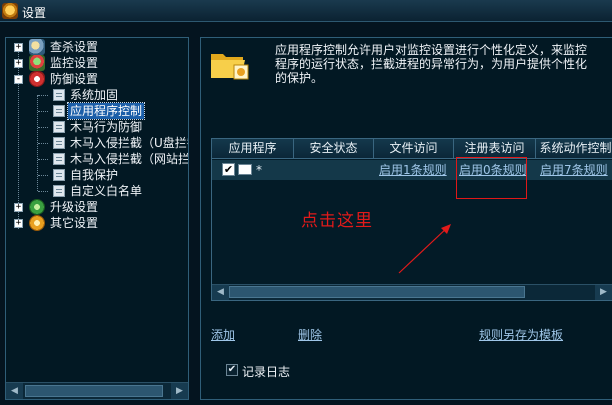 The width and height of the screenshot is (612, 405). What do you see at coordinates (106, 111) in the screenshot?
I see `sidebar-item-label: 应用程序控制` at bounding box center [106, 111].